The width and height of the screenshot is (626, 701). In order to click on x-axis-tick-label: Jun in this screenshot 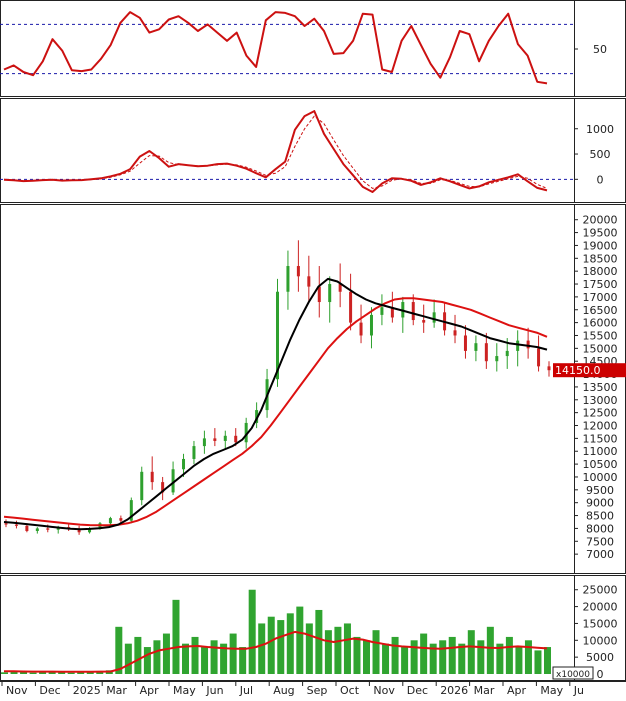, I will do `click(214, 690)`.